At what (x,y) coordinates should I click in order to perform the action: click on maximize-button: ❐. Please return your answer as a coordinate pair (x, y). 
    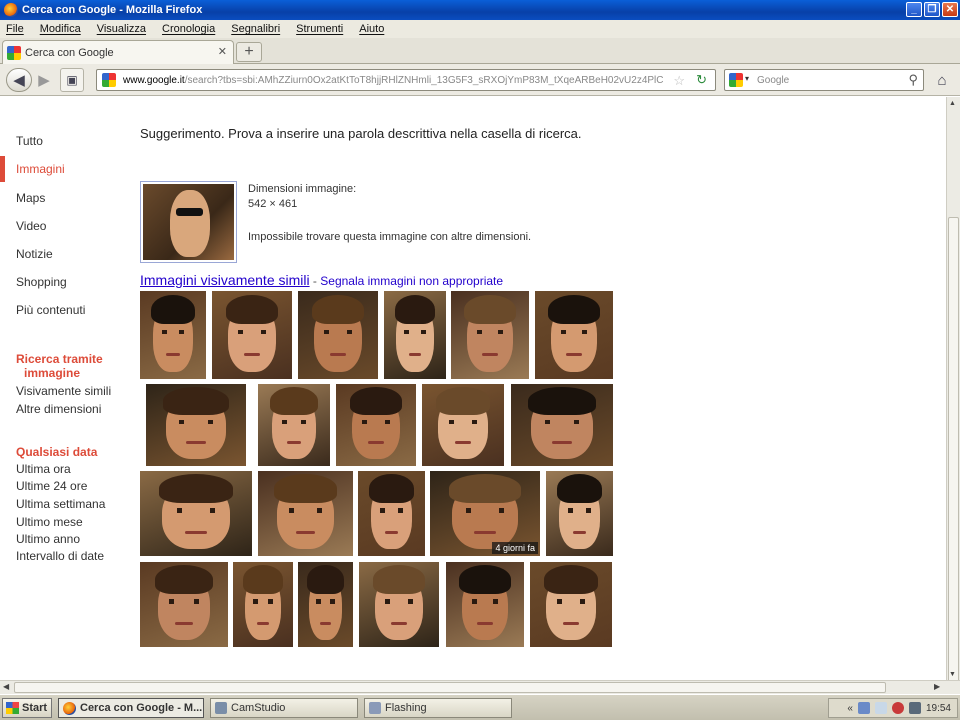
    Looking at the image, I should click on (932, 9).